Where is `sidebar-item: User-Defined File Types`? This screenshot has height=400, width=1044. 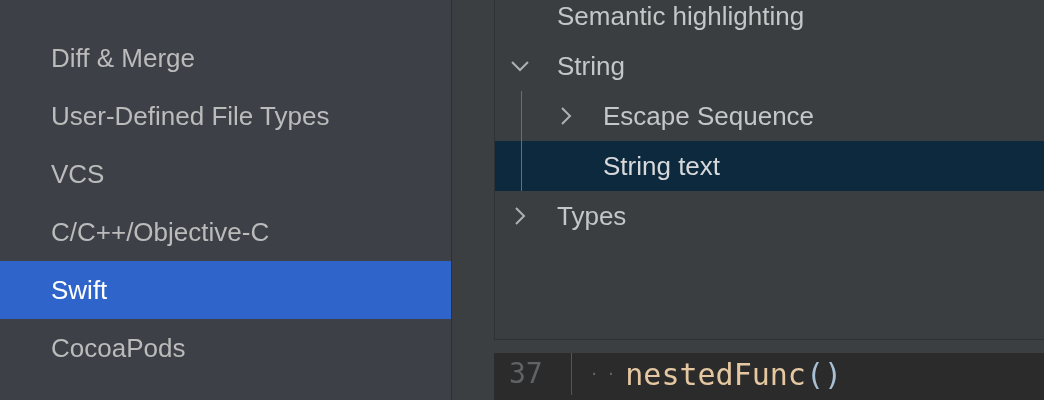 sidebar-item: User-Defined File Types is located at coordinates (225, 116).